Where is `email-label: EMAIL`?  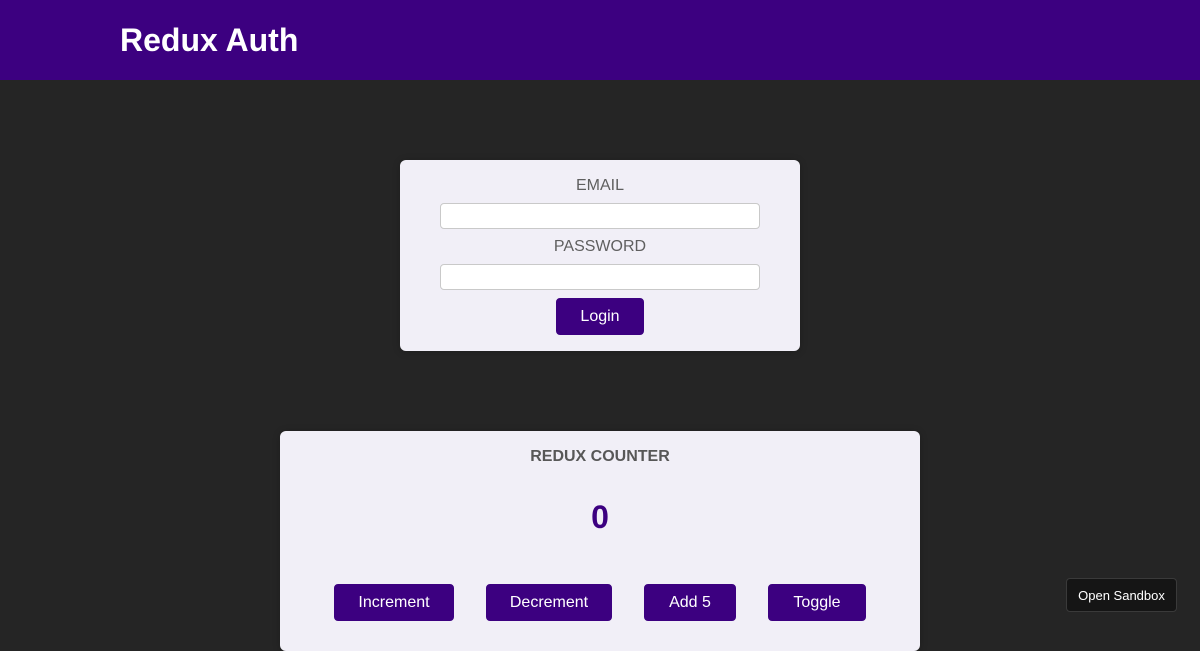
email-label: EMAIL is located at coordinates (599, 185).